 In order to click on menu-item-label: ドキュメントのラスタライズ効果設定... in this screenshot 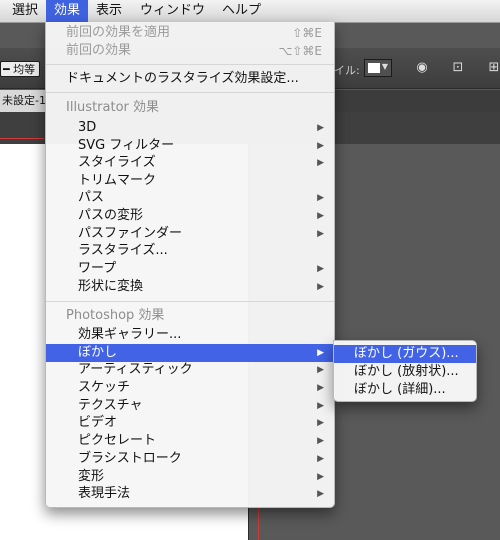, I will do `click(182, 78)`.